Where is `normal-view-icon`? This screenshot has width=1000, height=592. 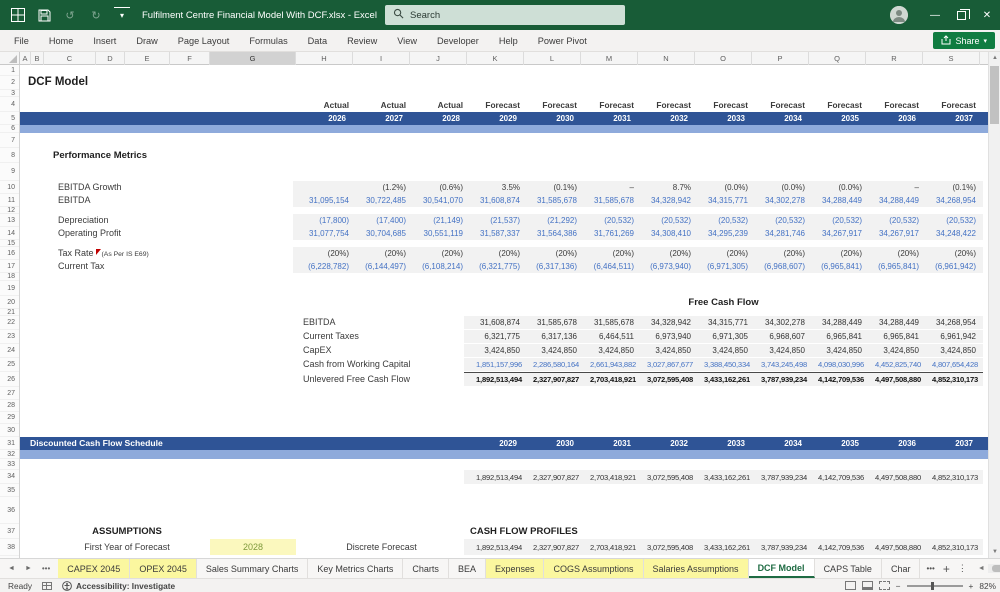 normal-view-icon is located at coordinates (850, 585).